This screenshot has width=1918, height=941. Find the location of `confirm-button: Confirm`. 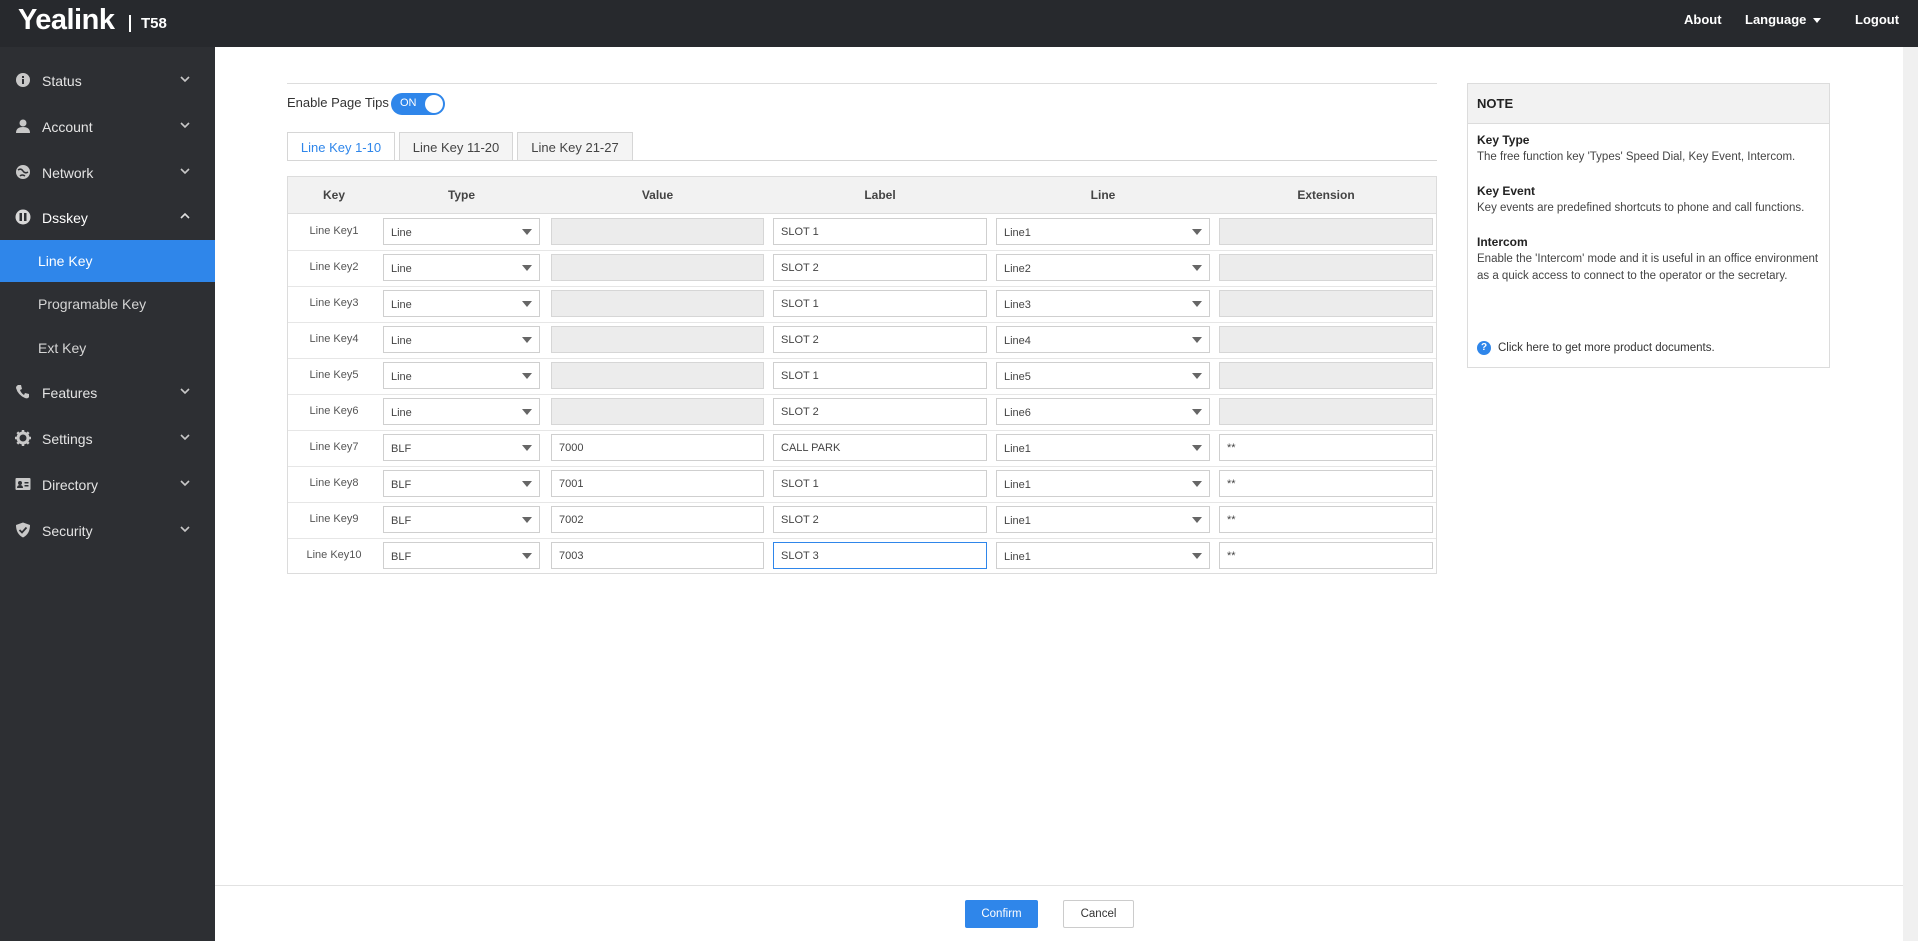

confirm-button: Confirm is located at coordinates (1001, 914).